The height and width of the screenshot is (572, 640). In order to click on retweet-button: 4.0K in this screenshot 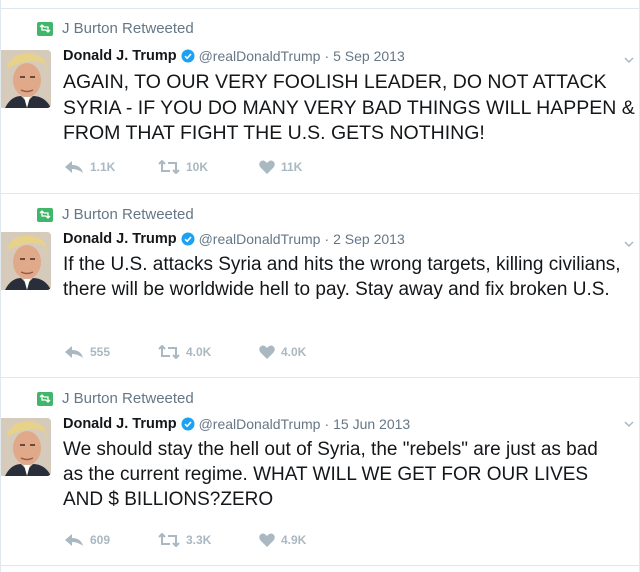, I will do `click(208, 352)`.